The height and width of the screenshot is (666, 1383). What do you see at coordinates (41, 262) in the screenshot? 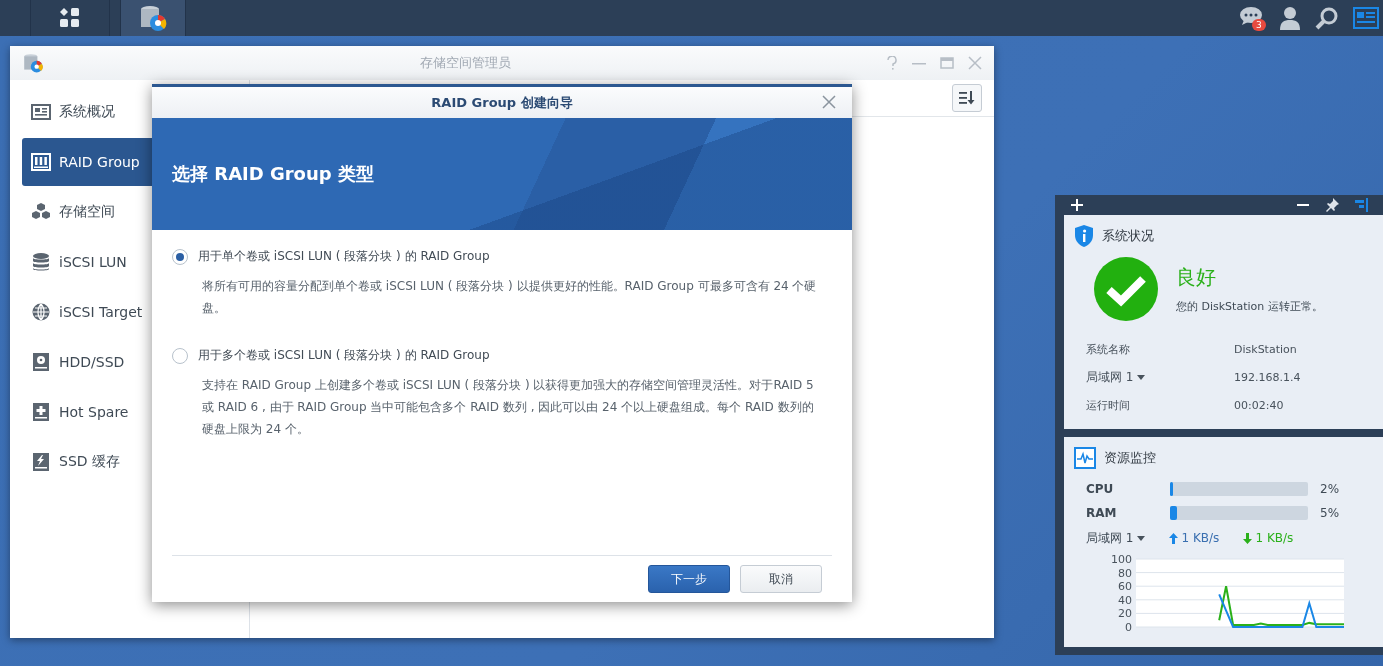
I see `database-icon` at bounding box center [41, 262].